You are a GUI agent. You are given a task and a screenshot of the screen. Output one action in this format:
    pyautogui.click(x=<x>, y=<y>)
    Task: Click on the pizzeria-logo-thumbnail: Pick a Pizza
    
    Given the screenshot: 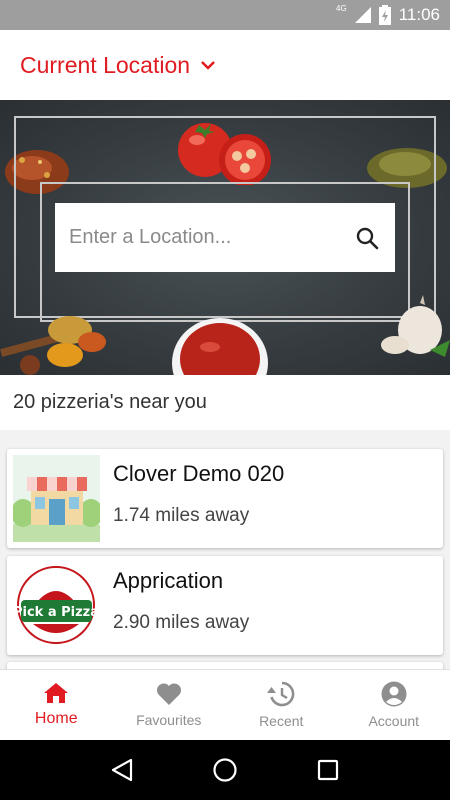 What is the action you would take?
    pyautogui.click(x=56, y=605)
    